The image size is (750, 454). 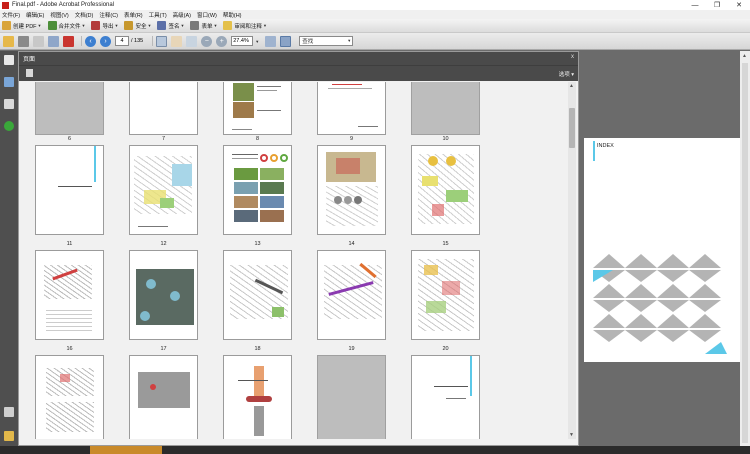 I want to click on page-number-label: 10, so click(x=445, y=139).